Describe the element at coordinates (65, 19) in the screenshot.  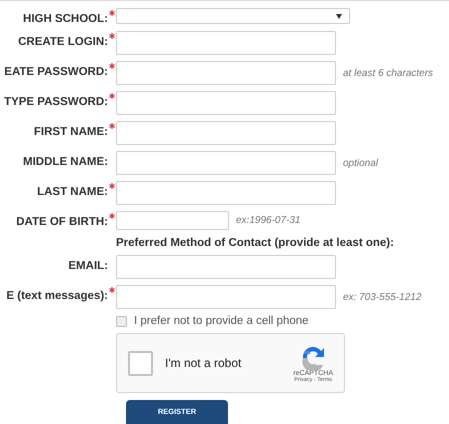
I see `field-label: HIGH SCHOOL:` at that location.